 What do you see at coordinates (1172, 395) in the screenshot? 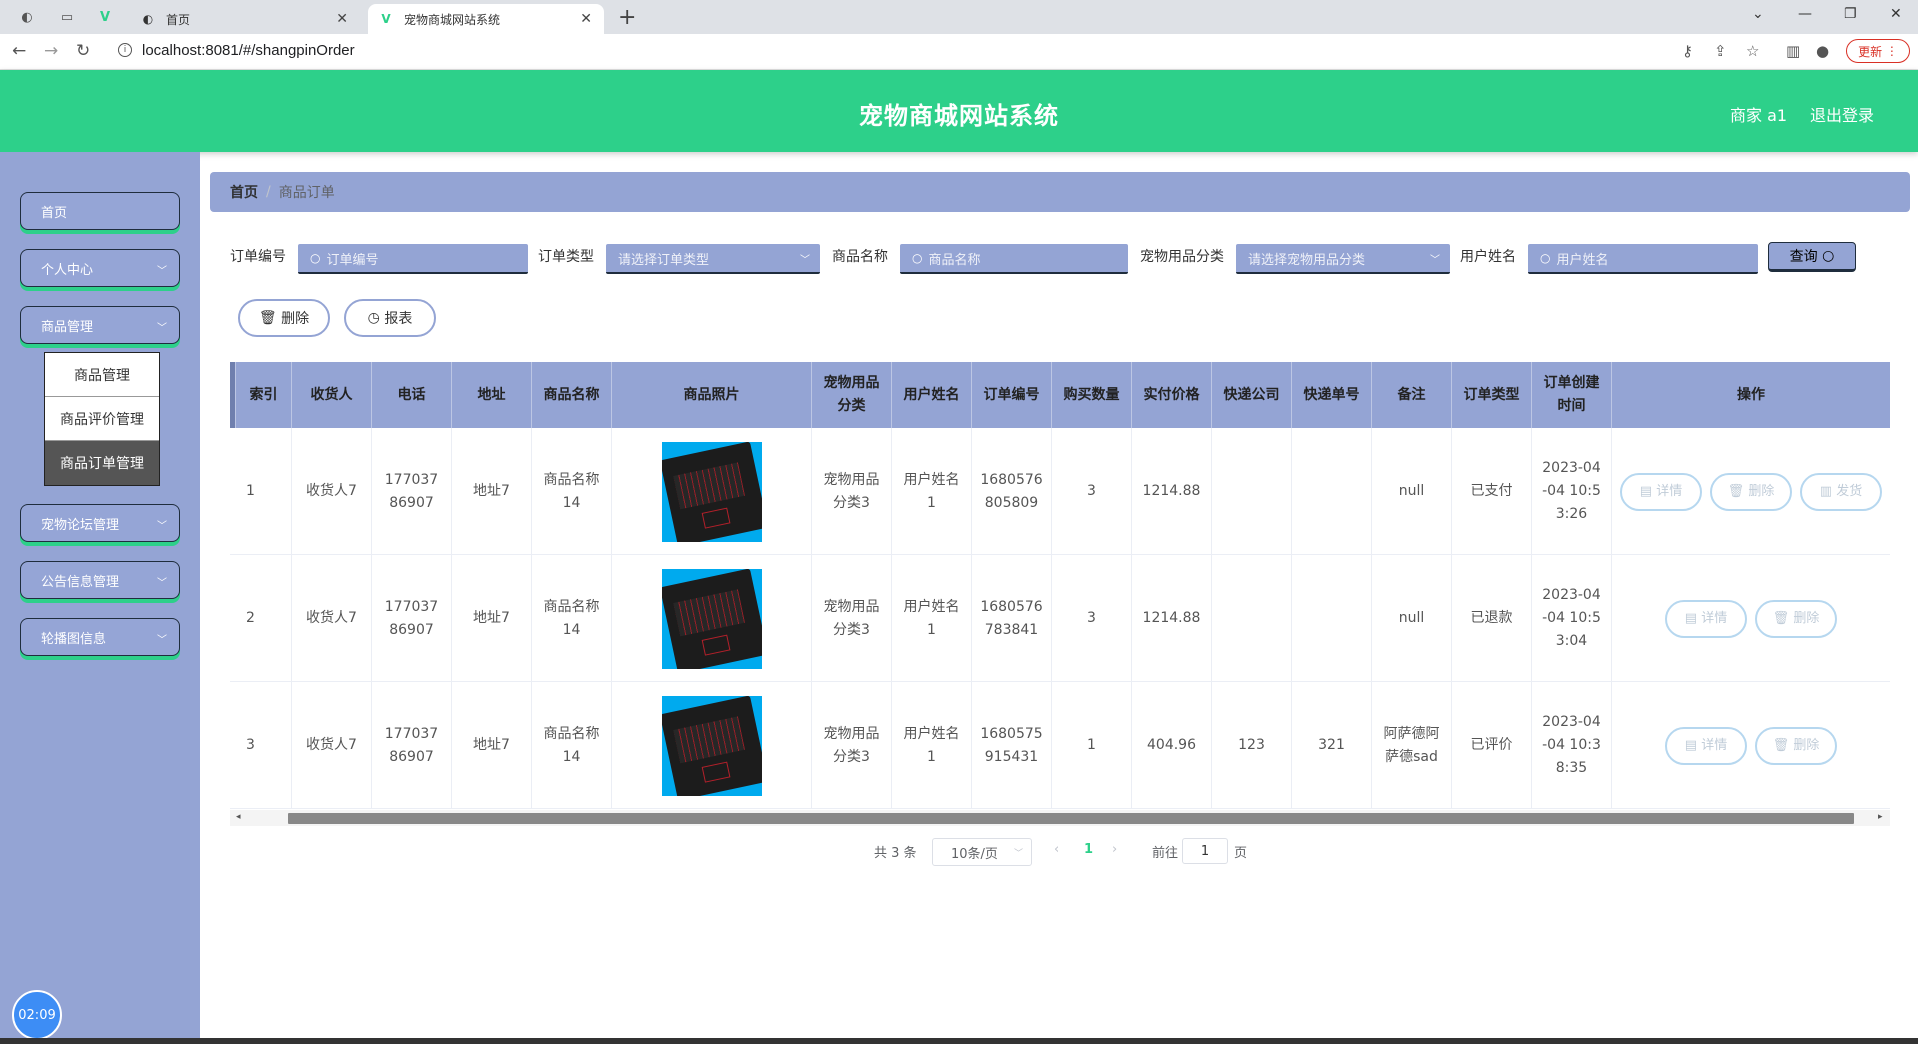
I see `header-price: 实付价格` at bounding box center [1172, 395].